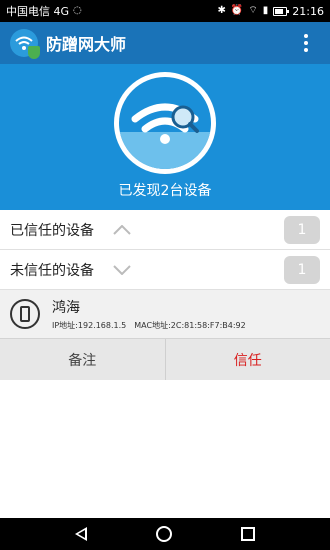  What do you see at coordinates (248, 359) in the screenshot?
I see `trust-button: 信任` at bounding box center [248, 359].